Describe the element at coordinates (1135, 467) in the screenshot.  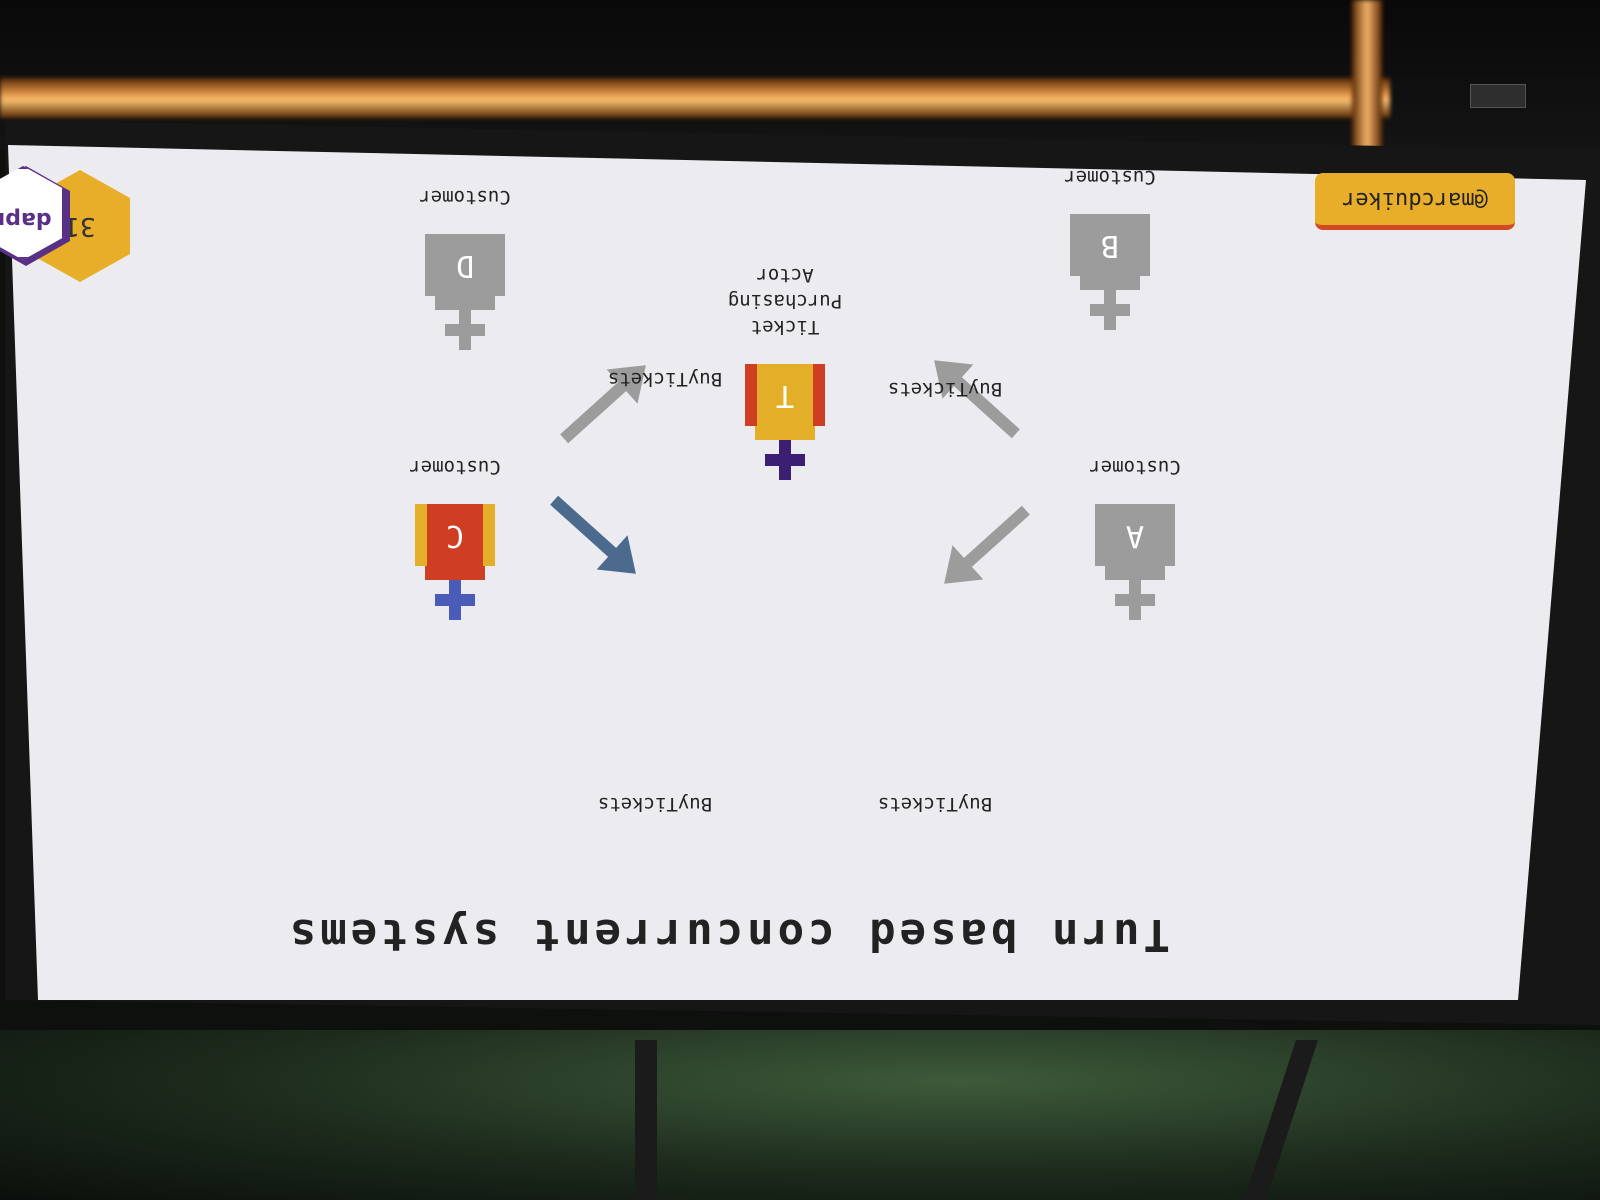
I see `customer-a-label: Customer` at that location.